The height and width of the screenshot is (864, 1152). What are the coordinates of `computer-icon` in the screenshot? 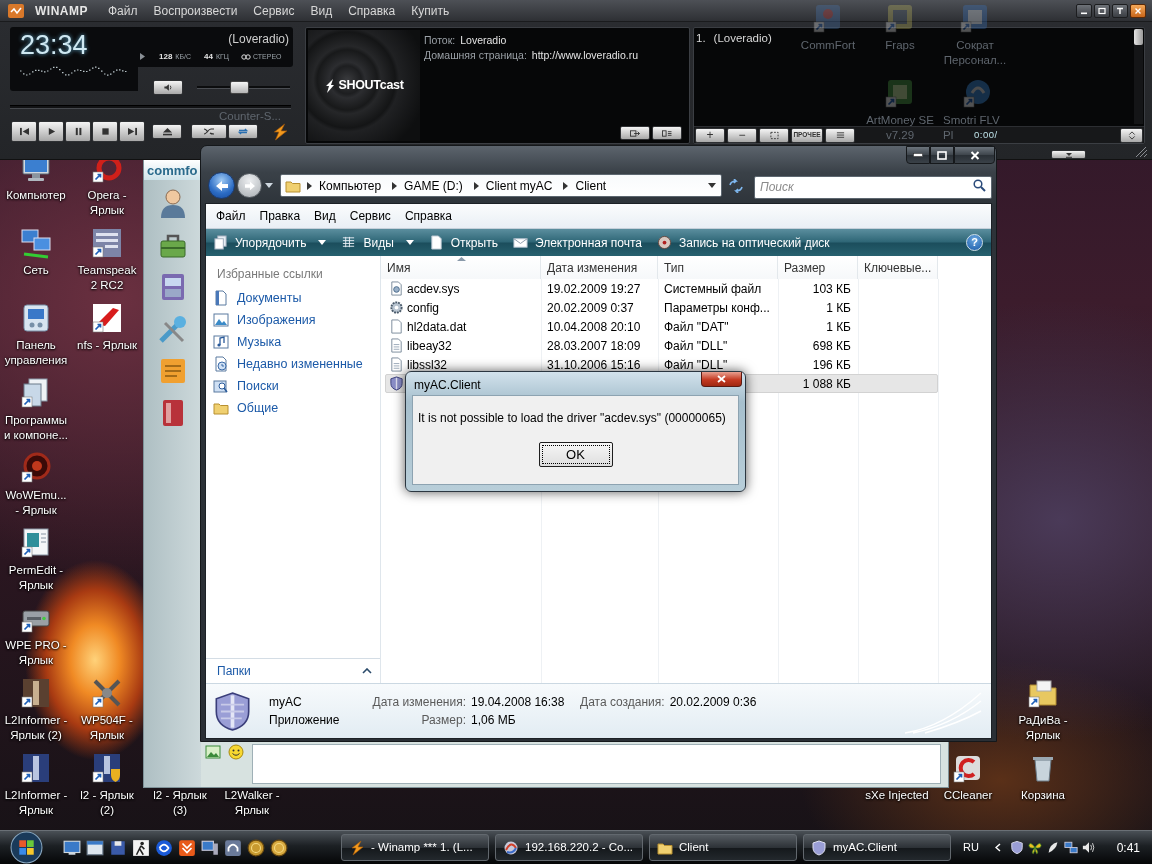 It's located at (210, 847).